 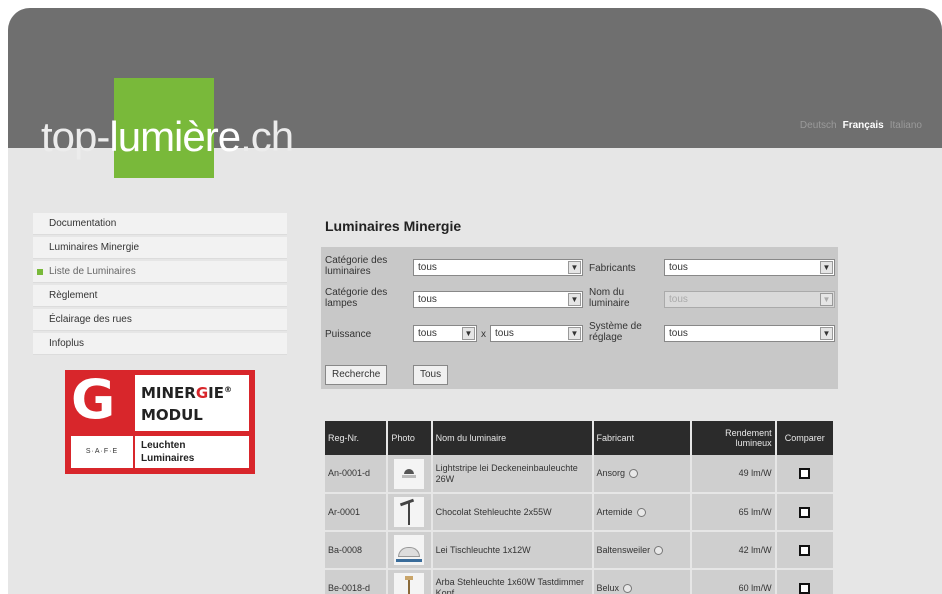 I want to click on rendement-cell: 65 lm/W, so click(x=734, y=512).